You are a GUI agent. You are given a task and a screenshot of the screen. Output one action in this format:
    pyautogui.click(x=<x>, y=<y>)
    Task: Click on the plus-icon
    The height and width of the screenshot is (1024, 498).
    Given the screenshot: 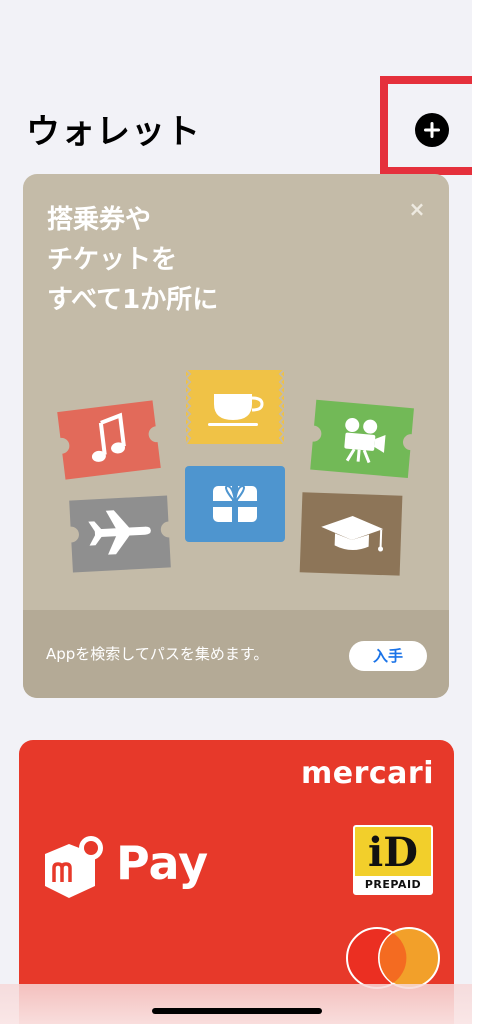 What is the action you would take?
    pyautogui.click(x=432, y=130)
    